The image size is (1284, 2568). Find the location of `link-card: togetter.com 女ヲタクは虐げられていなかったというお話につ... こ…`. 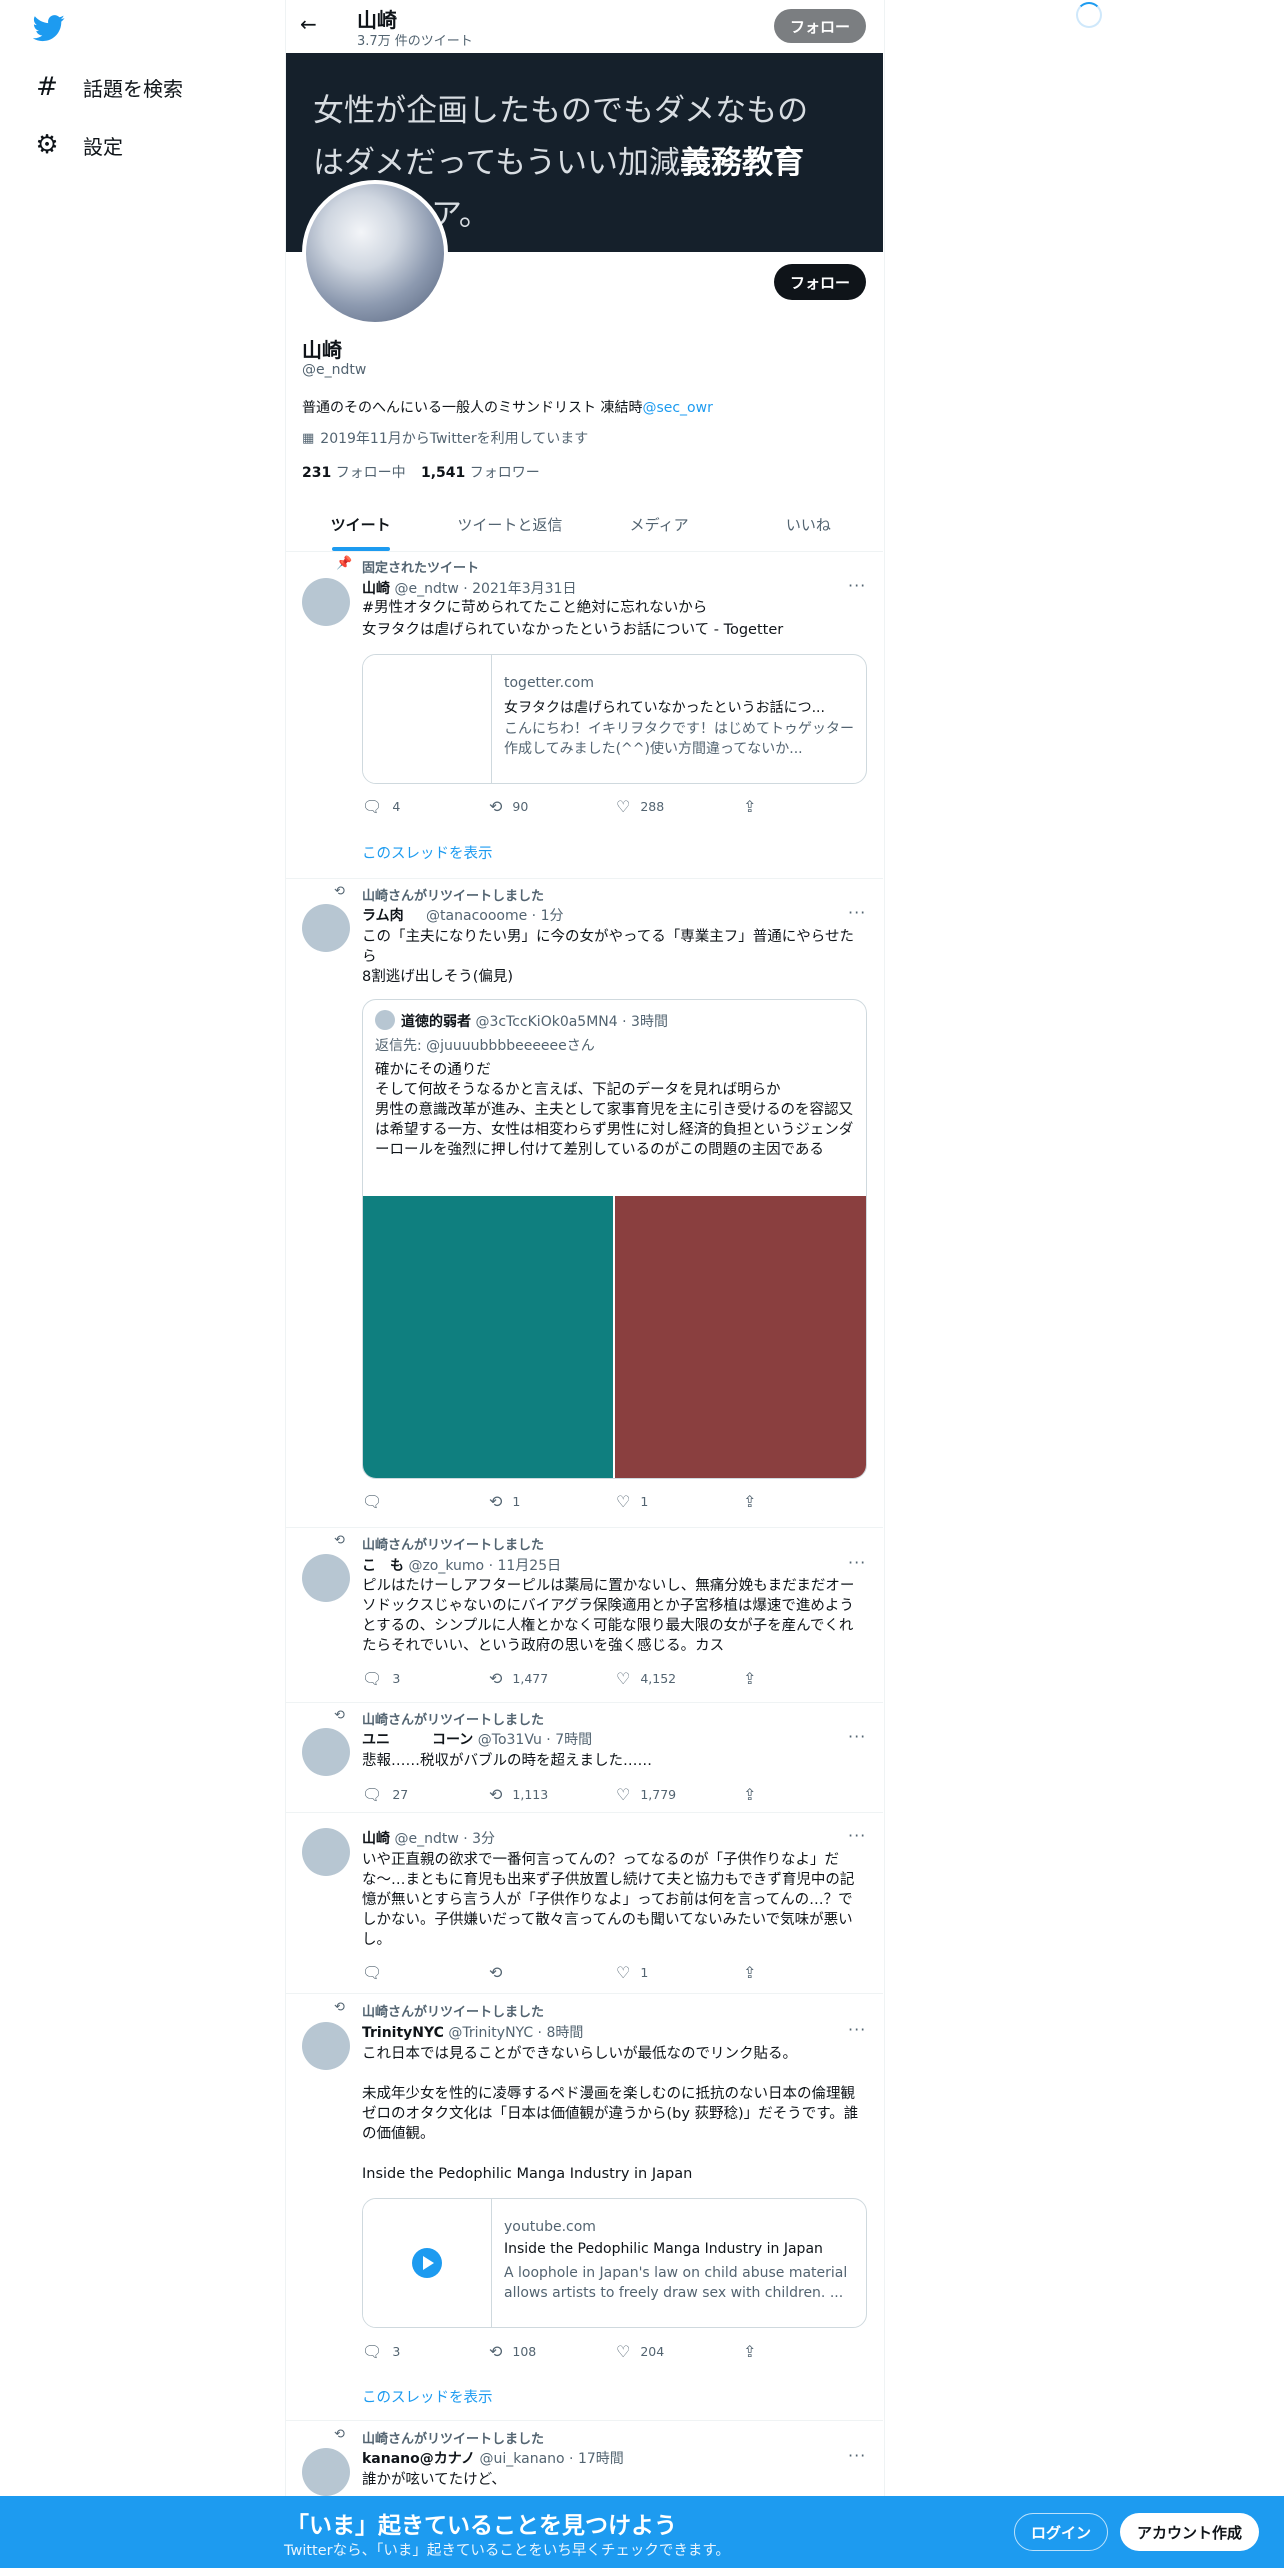

link-card: togetter.com 女ヲタクは虐げられていなかったというお話につ... こ… is located at coordinates (614, 719).